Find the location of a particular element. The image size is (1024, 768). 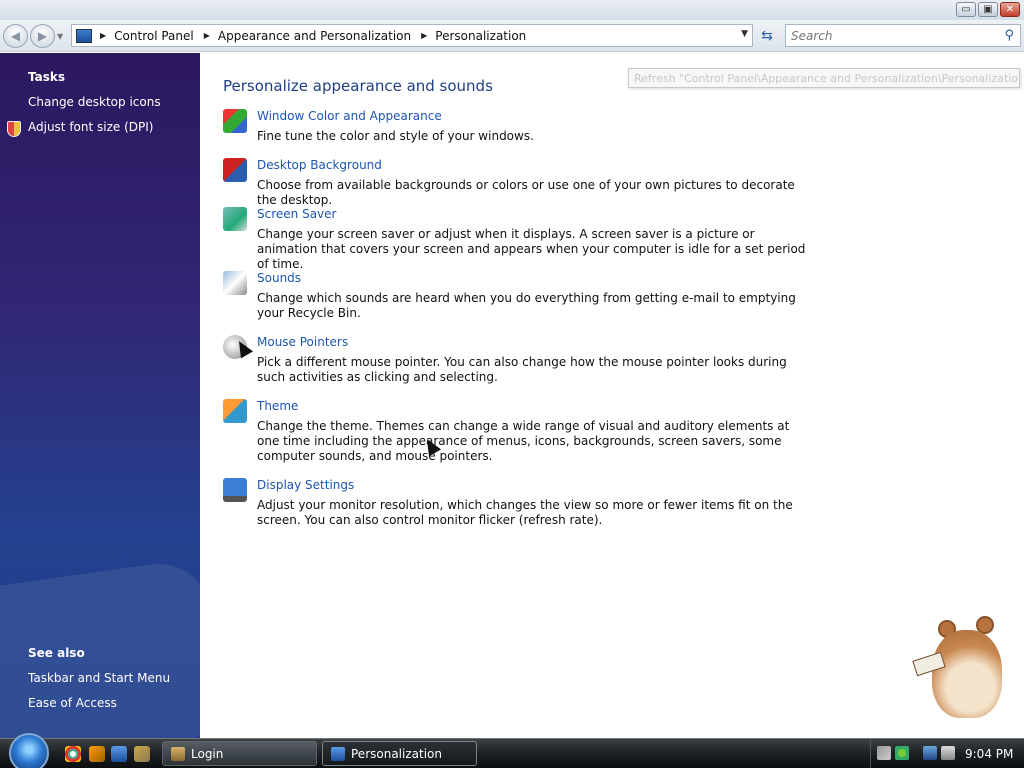

maximize-button: ▣ is located at coordinates (988, 9).